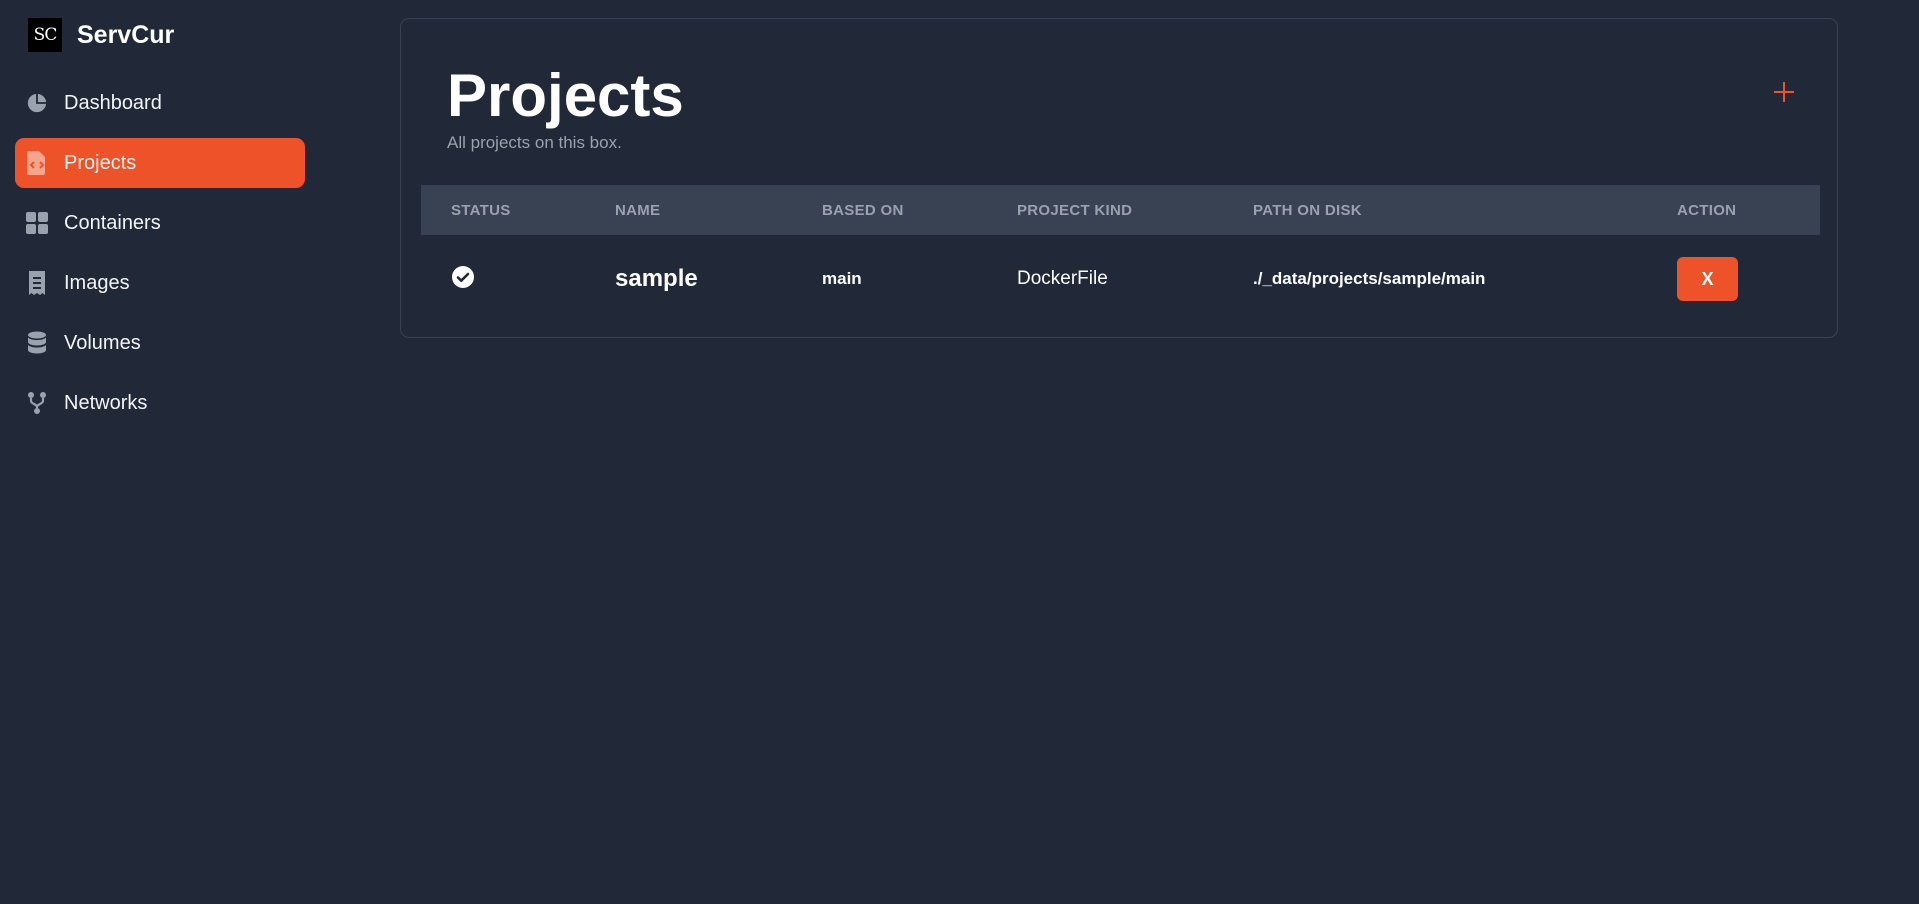  I want to click on grid-icon, so click(37, 223).